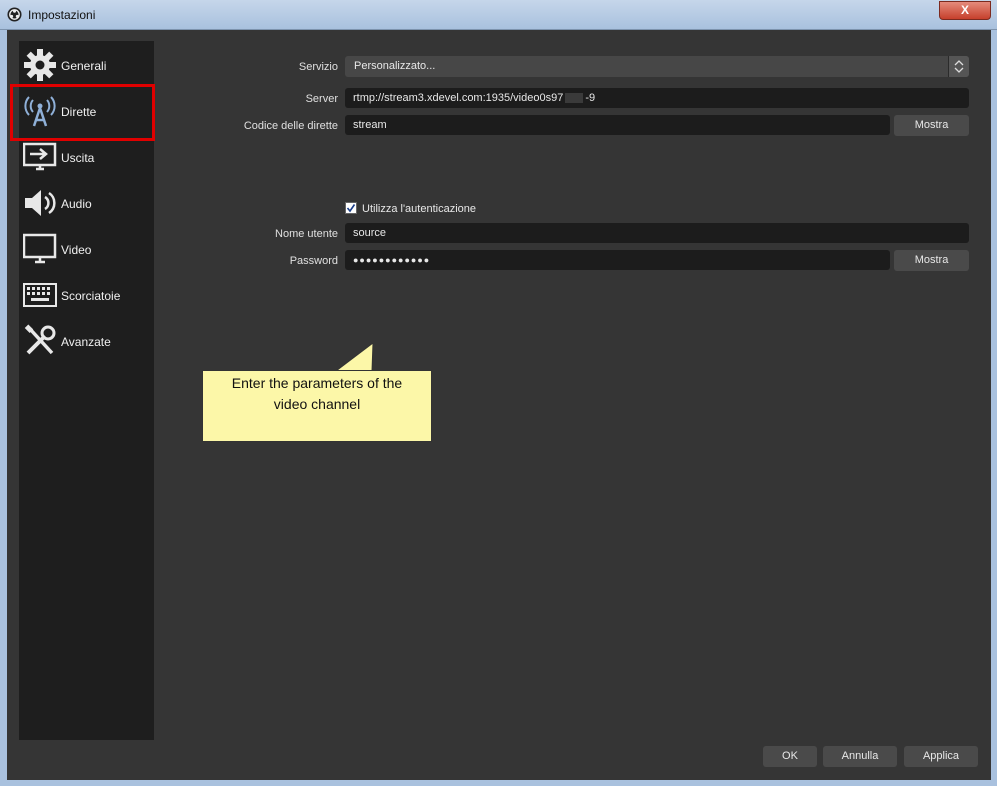 Image resolution: width=997 pixels, height=786 pixels. What do you see at coordinates (76, 204) in the screenshot?
I see `sidebar-item-label: Audio` at bounding box center [76, 204].